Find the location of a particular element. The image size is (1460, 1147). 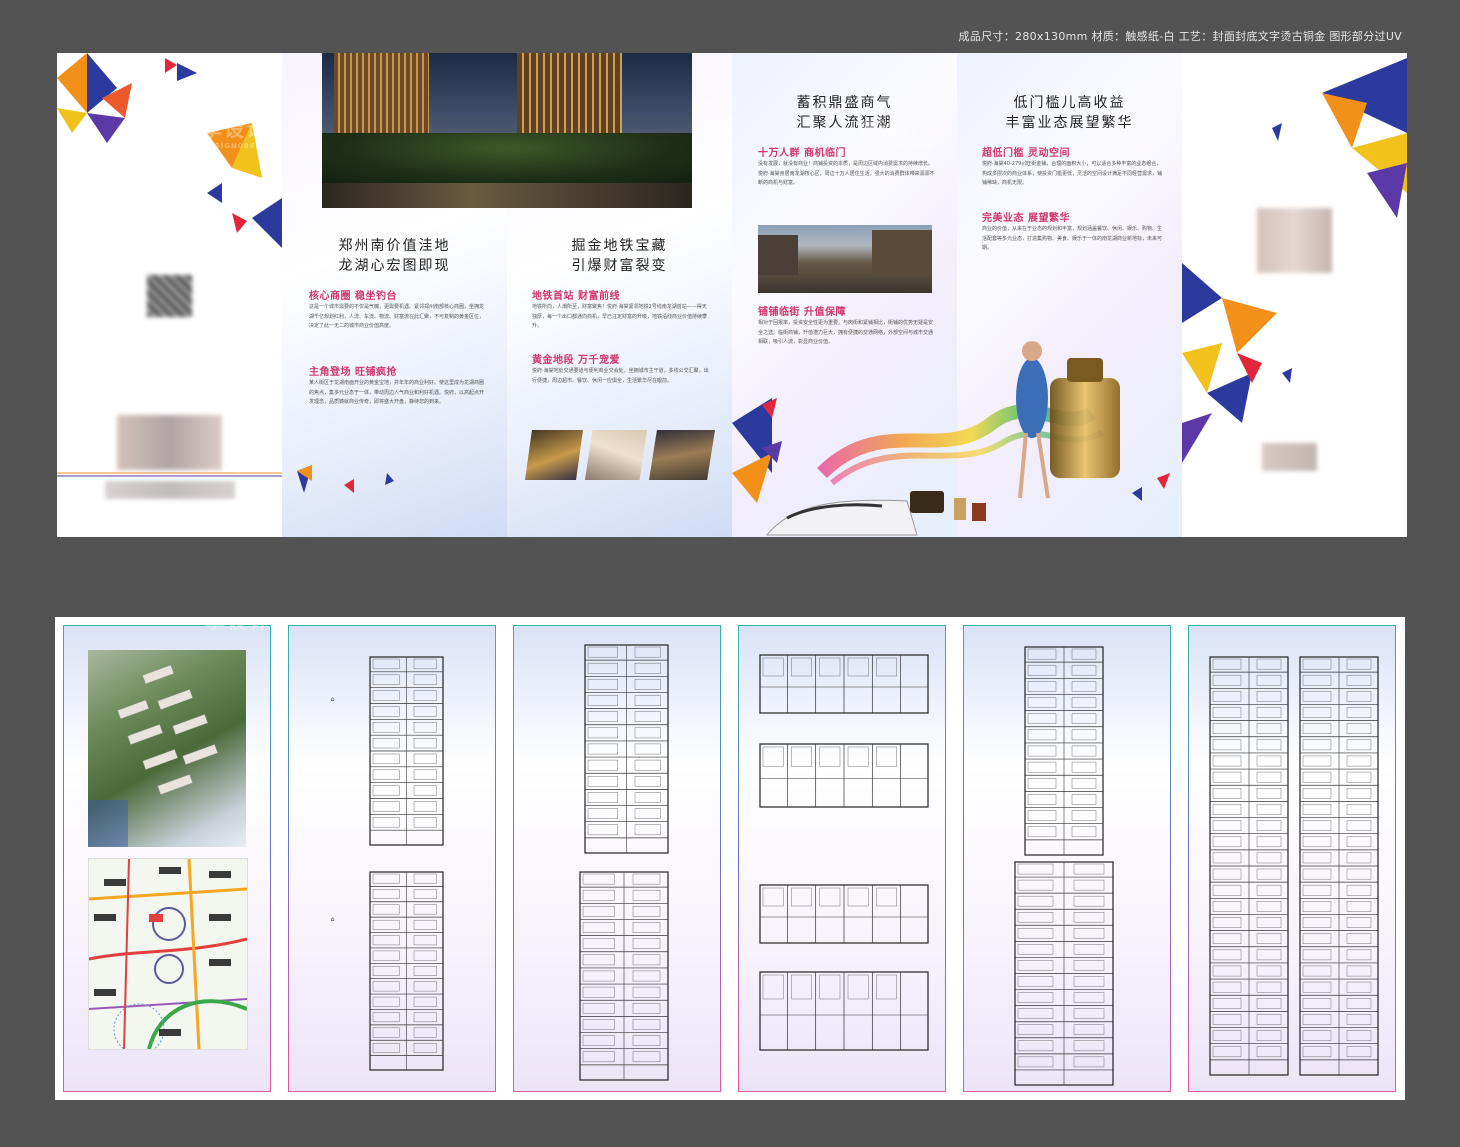

contact-info-blurred is located at coordinates (170, 490).